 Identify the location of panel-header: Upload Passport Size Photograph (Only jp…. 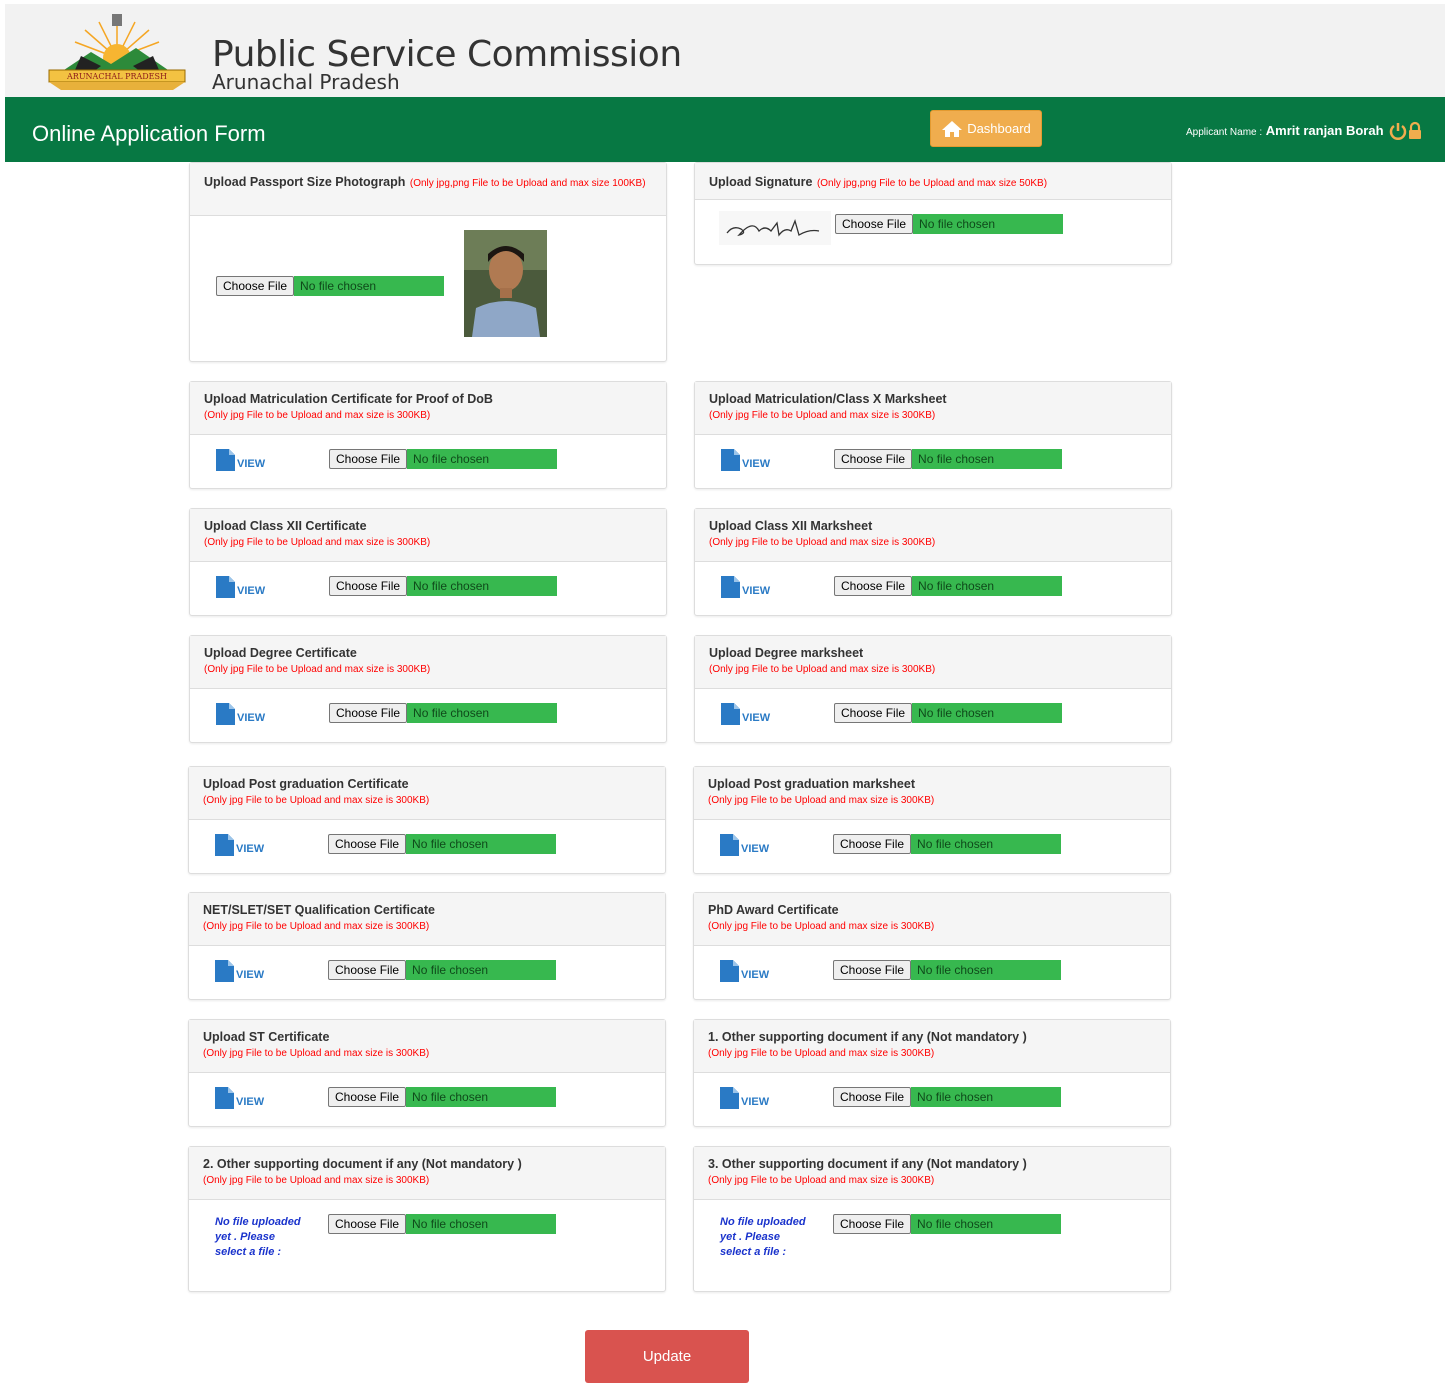
(428, 189).